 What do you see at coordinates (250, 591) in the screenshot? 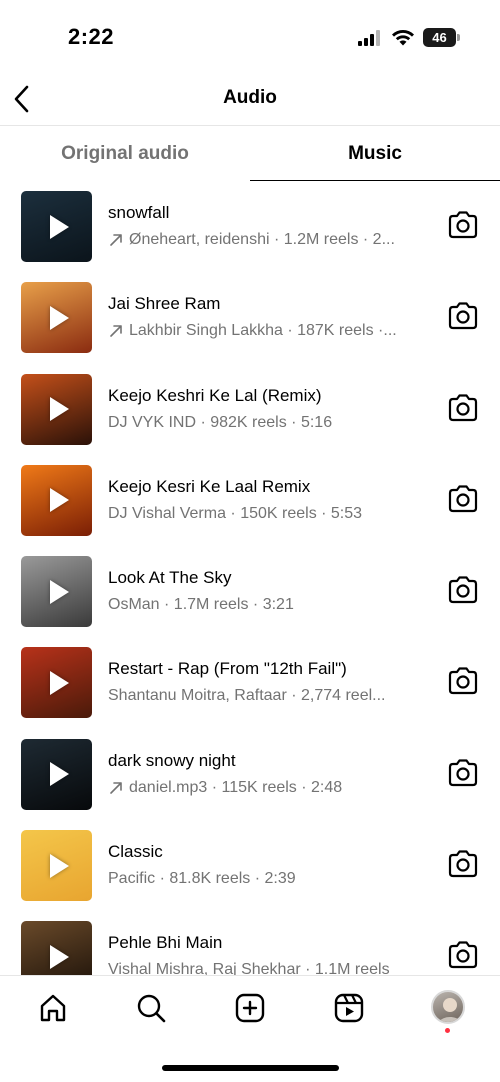
I see `track-row: Look At The Sky OsMan · 1.7M reels · 3:21` at bounding box center [250, 591].